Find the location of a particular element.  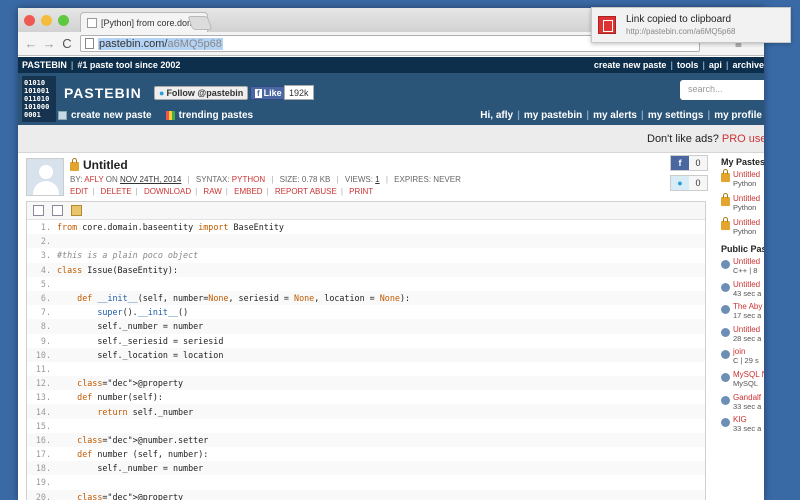

line-number: 17. is located at coordinates (43, 454).